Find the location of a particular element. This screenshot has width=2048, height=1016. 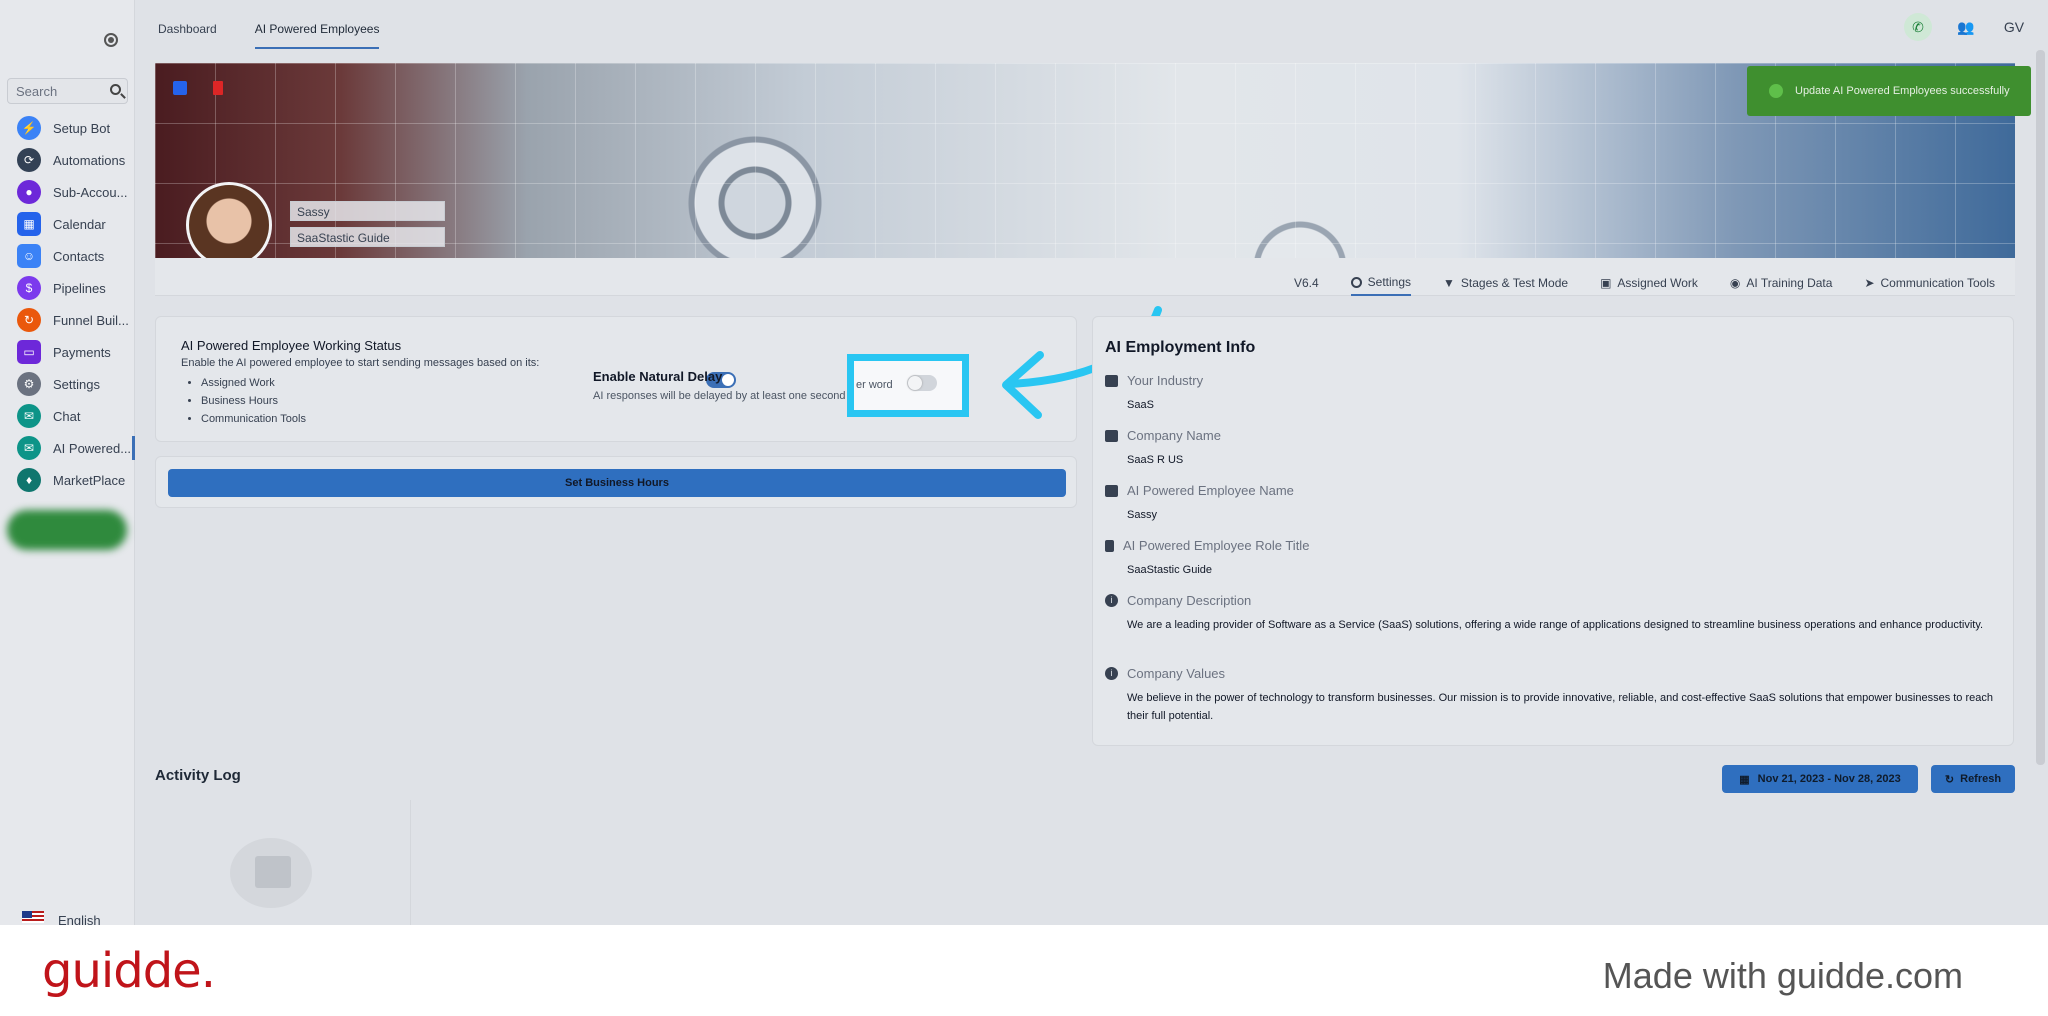

values-label: Company Values is located at coordinates (1176, 673).